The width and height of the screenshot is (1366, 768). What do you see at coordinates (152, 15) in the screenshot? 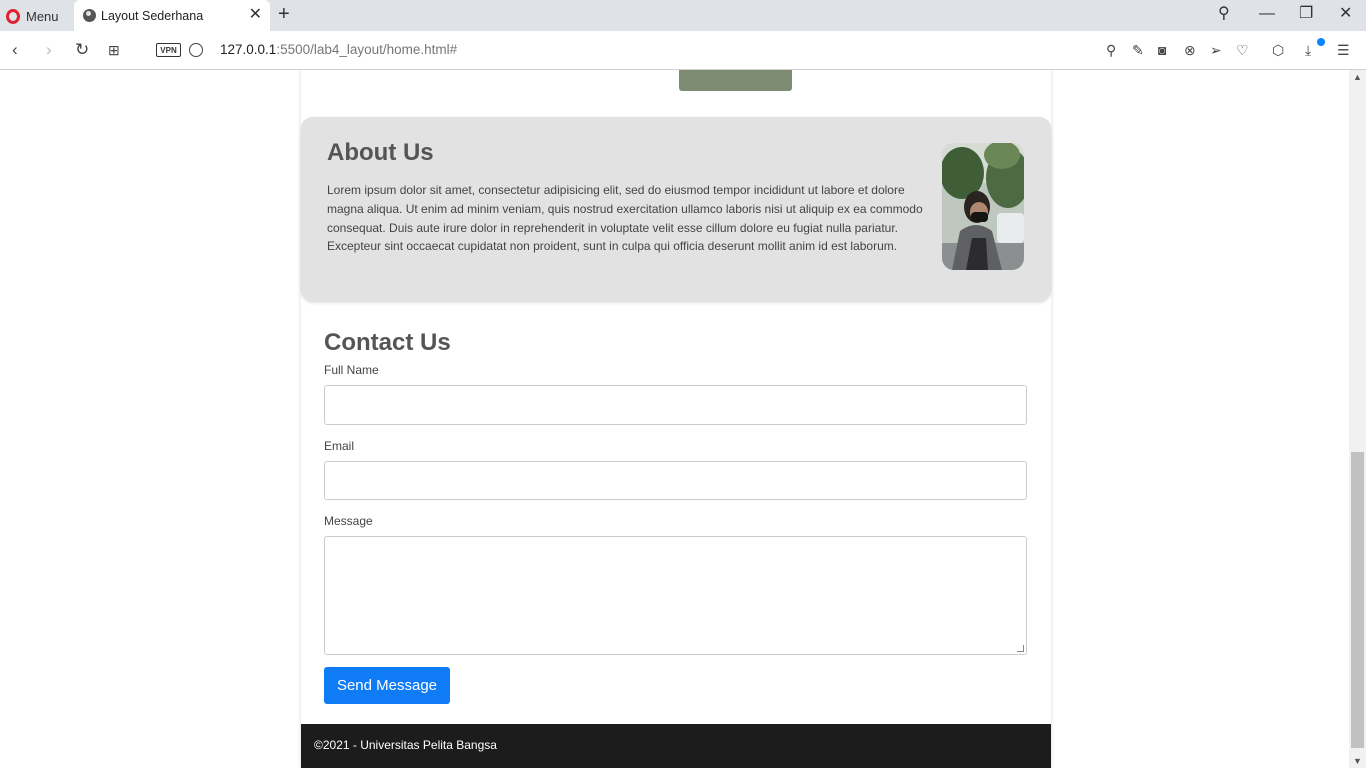
I see `tab-title: Layout Sederhana` at bounding box center [152, 15].